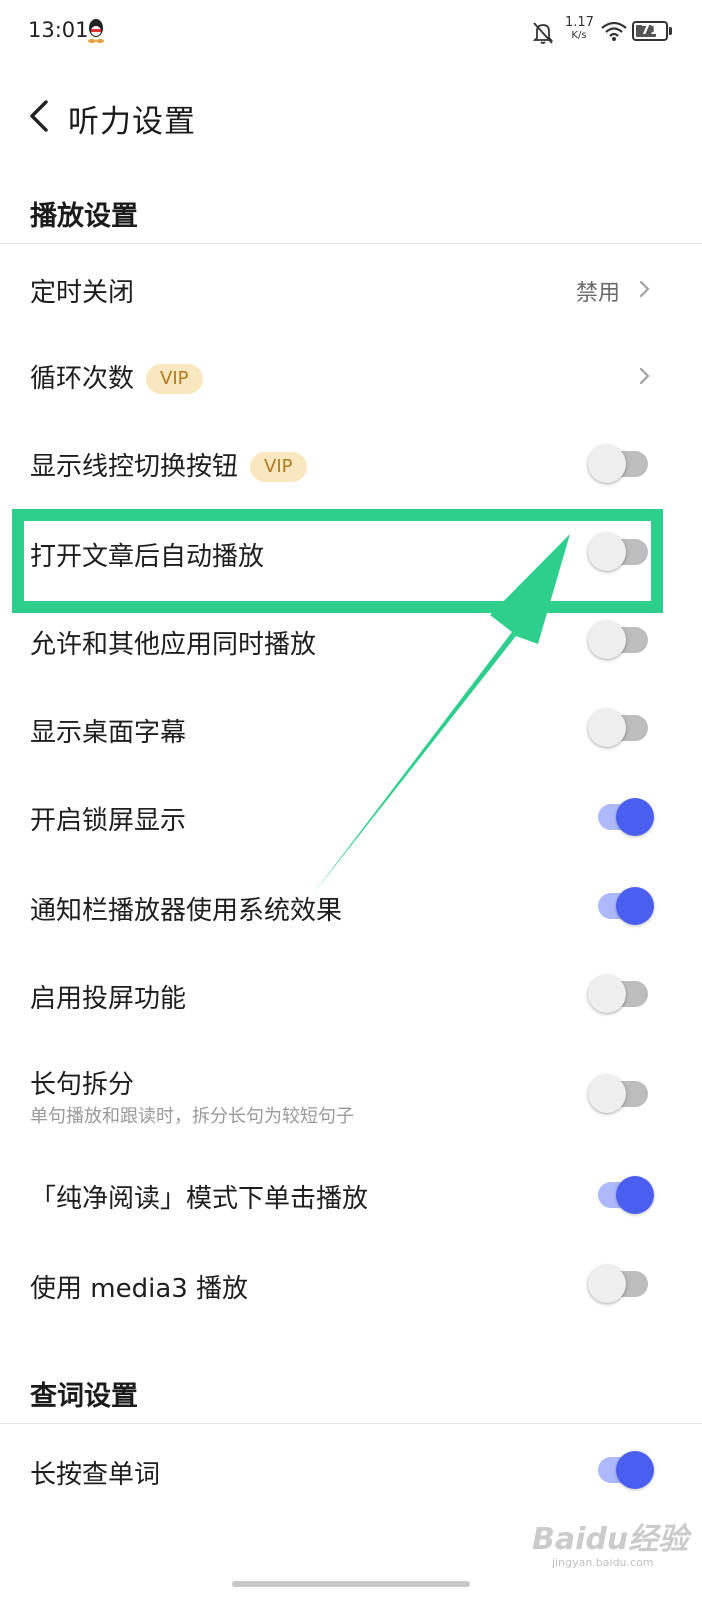 This screenshot has width=702, height=1600. What do you see at coordinates (351, 728) in the screenshot?
I see `row-desktop-subtitles: 显示桌面字幕` at bounding box center [351, 728].